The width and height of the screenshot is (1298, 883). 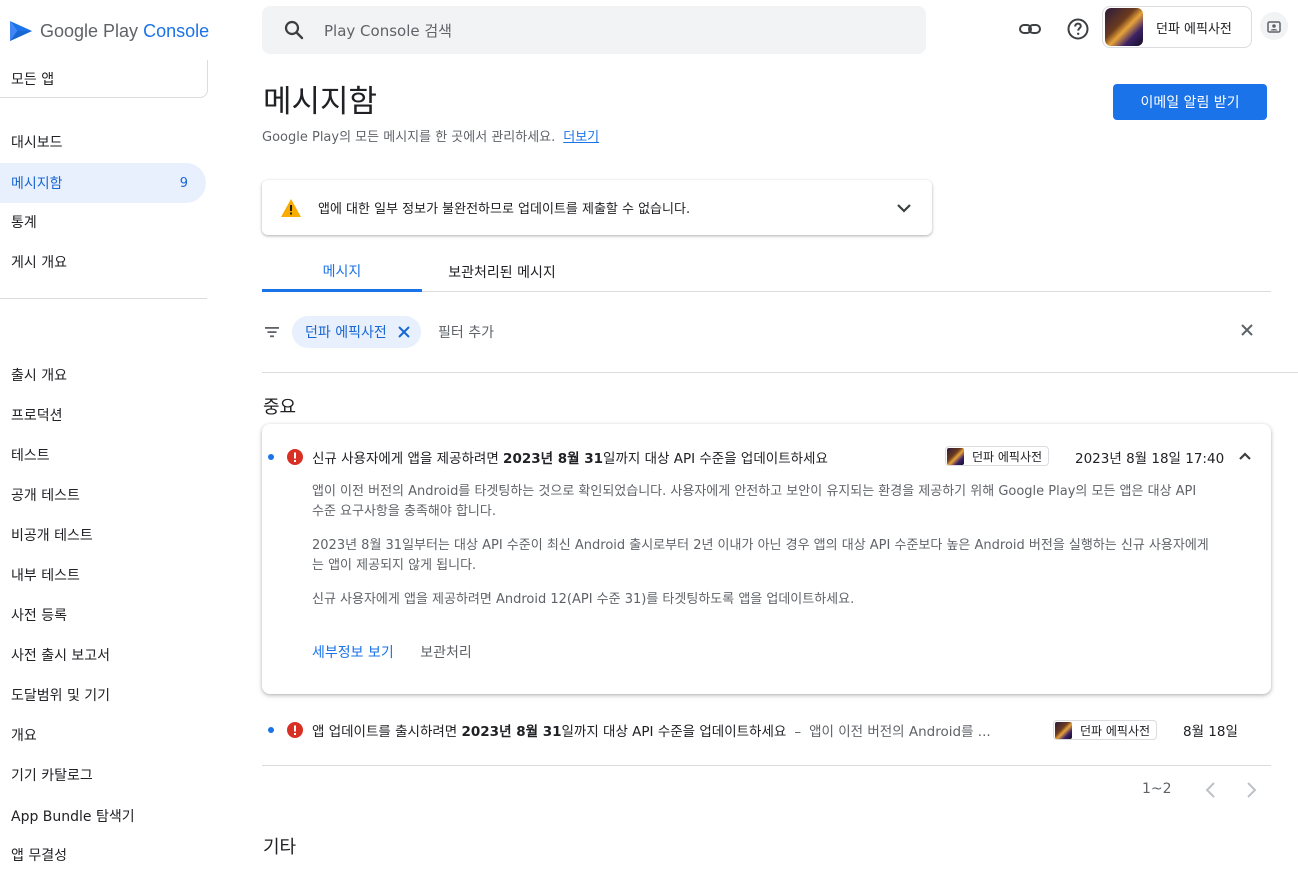 What do you see at coordinates (39, 616) in the screenshot?
I see `sidebar-item-label: 사전 등록` at bounding box center [39, 616].